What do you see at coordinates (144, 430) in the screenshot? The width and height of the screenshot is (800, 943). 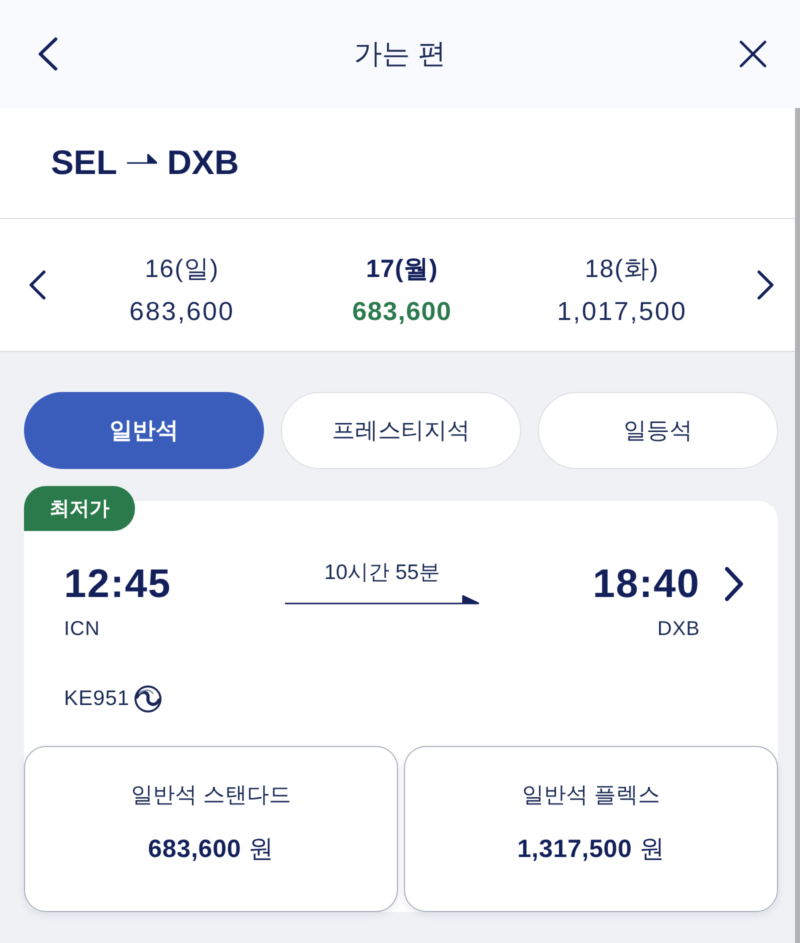 I see `cabin-tab: 일반석` at bounding box center [144, 430].